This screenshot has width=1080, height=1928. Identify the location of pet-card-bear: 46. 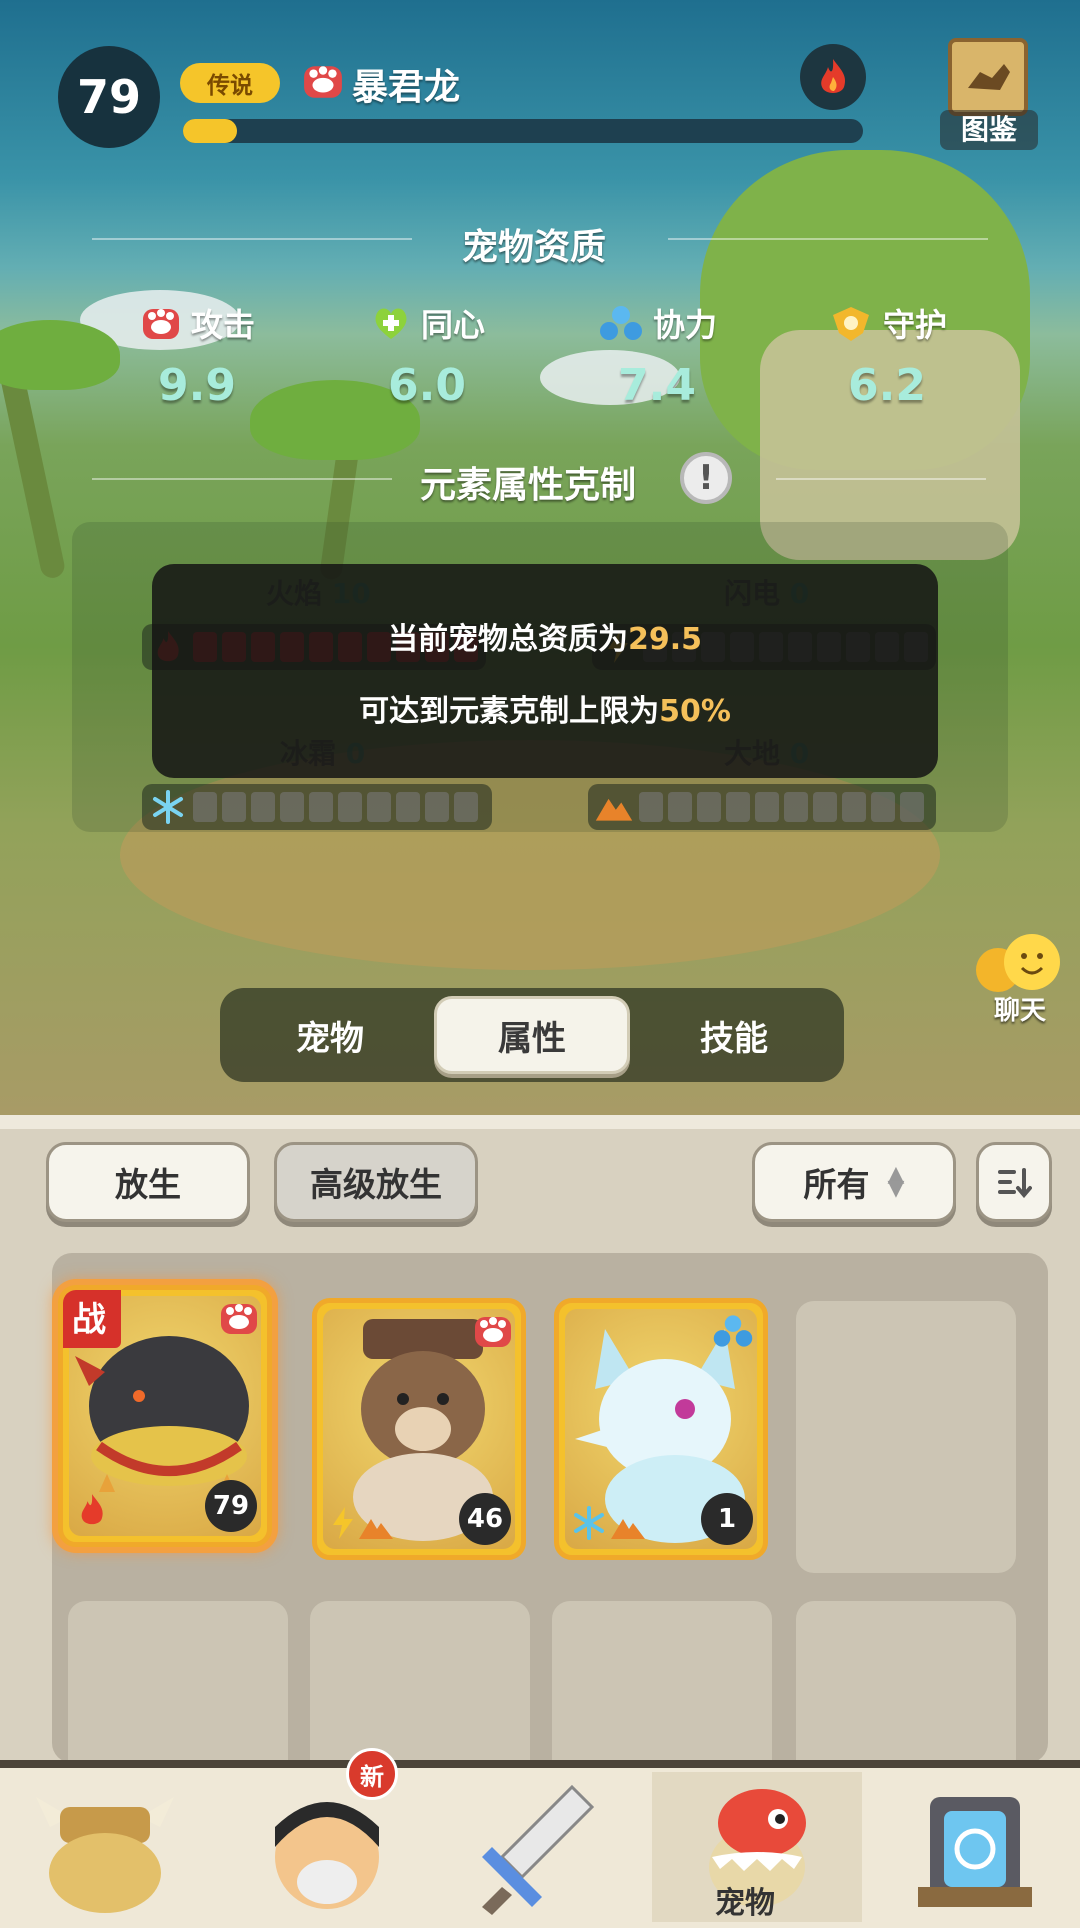
(419, 1429).